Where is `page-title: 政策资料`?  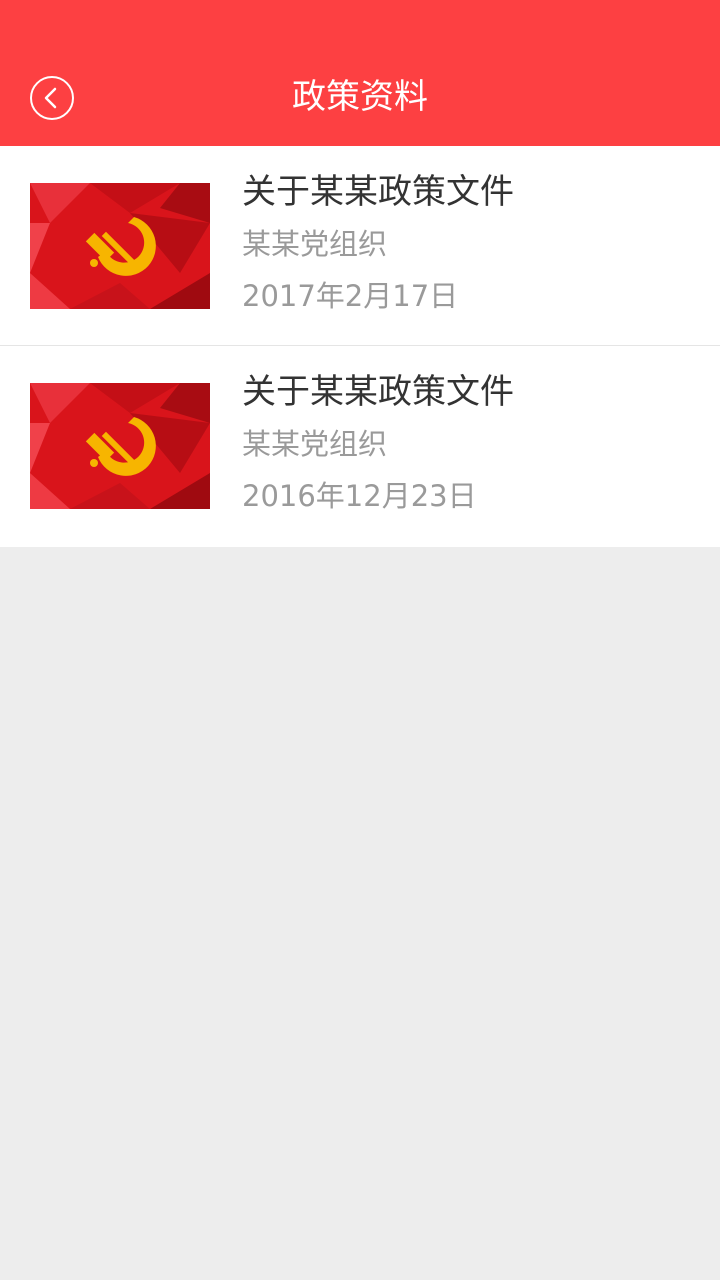 page-title: 政策资料 is located at coordinates (360, 97).